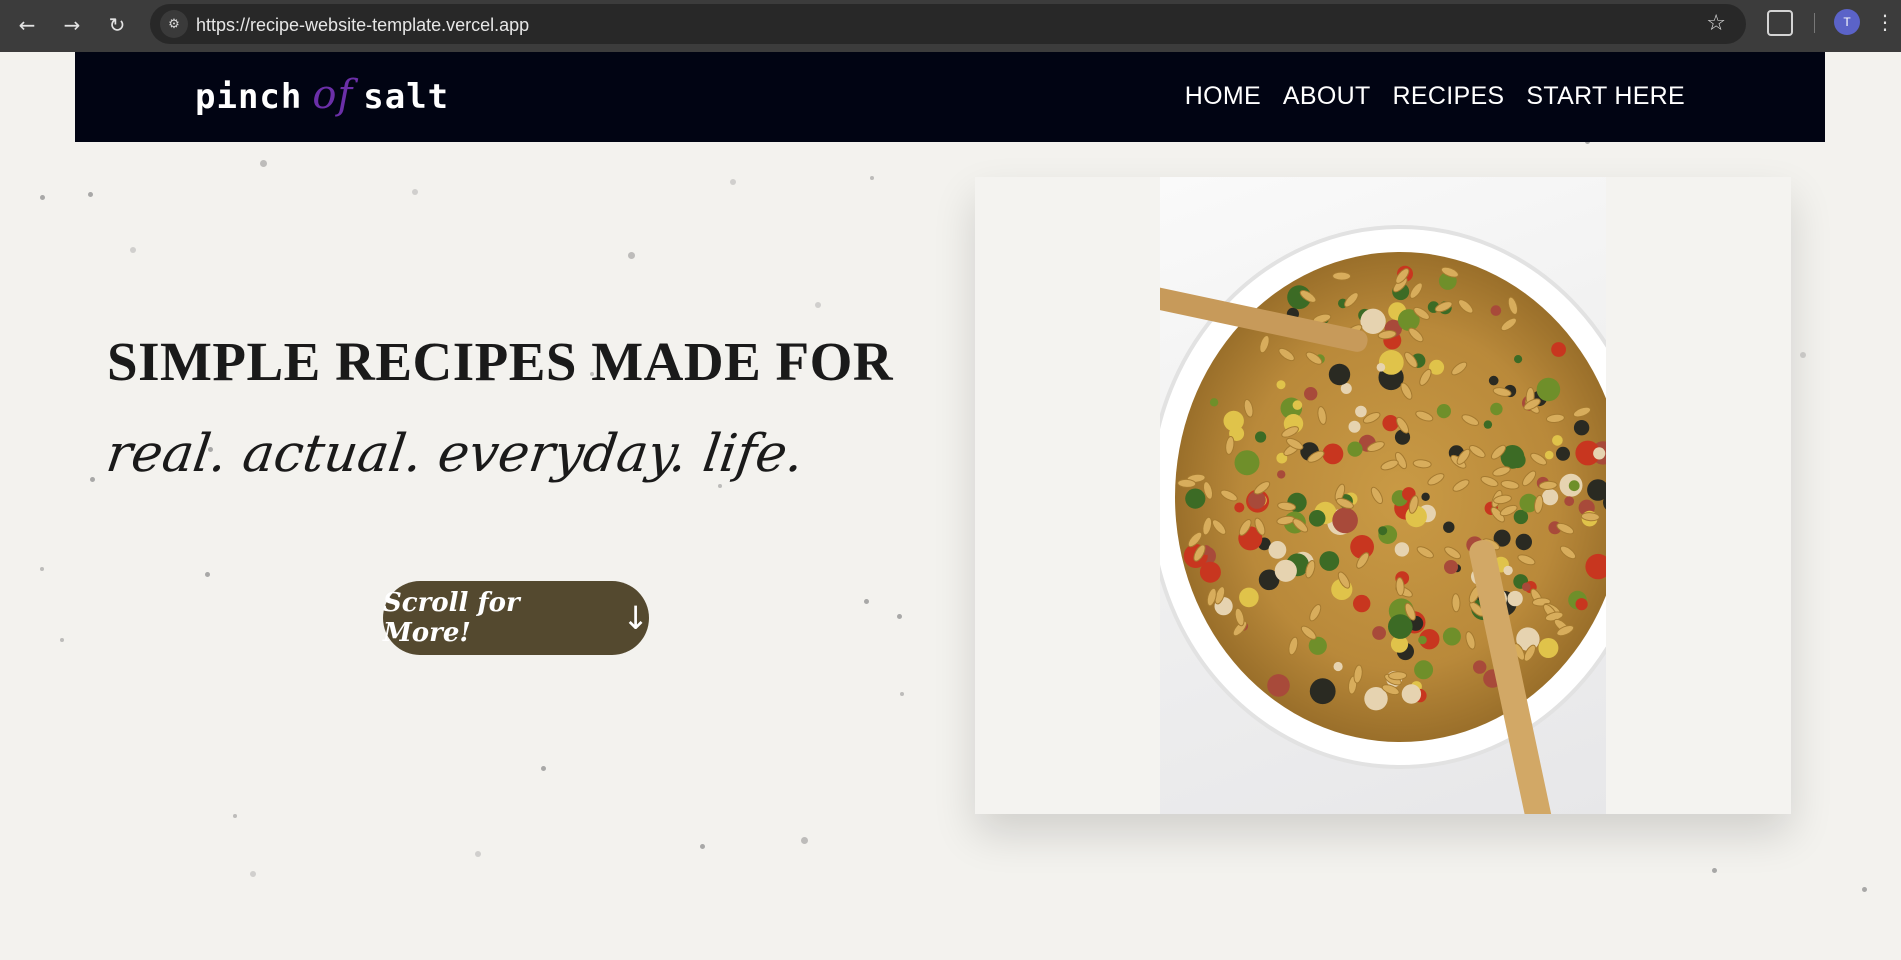 This screenshot has width=1901, height=960. I want to click on extensions-icon, so click(1780, 23).